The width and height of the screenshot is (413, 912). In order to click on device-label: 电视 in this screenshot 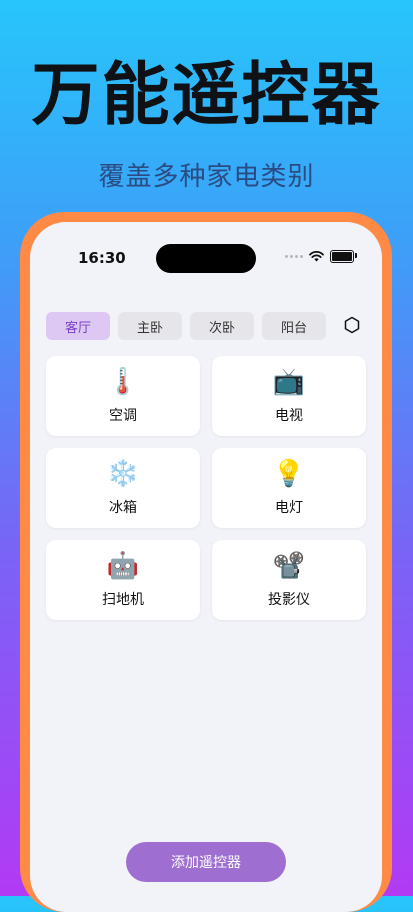, I will do `click(289, 416)`.